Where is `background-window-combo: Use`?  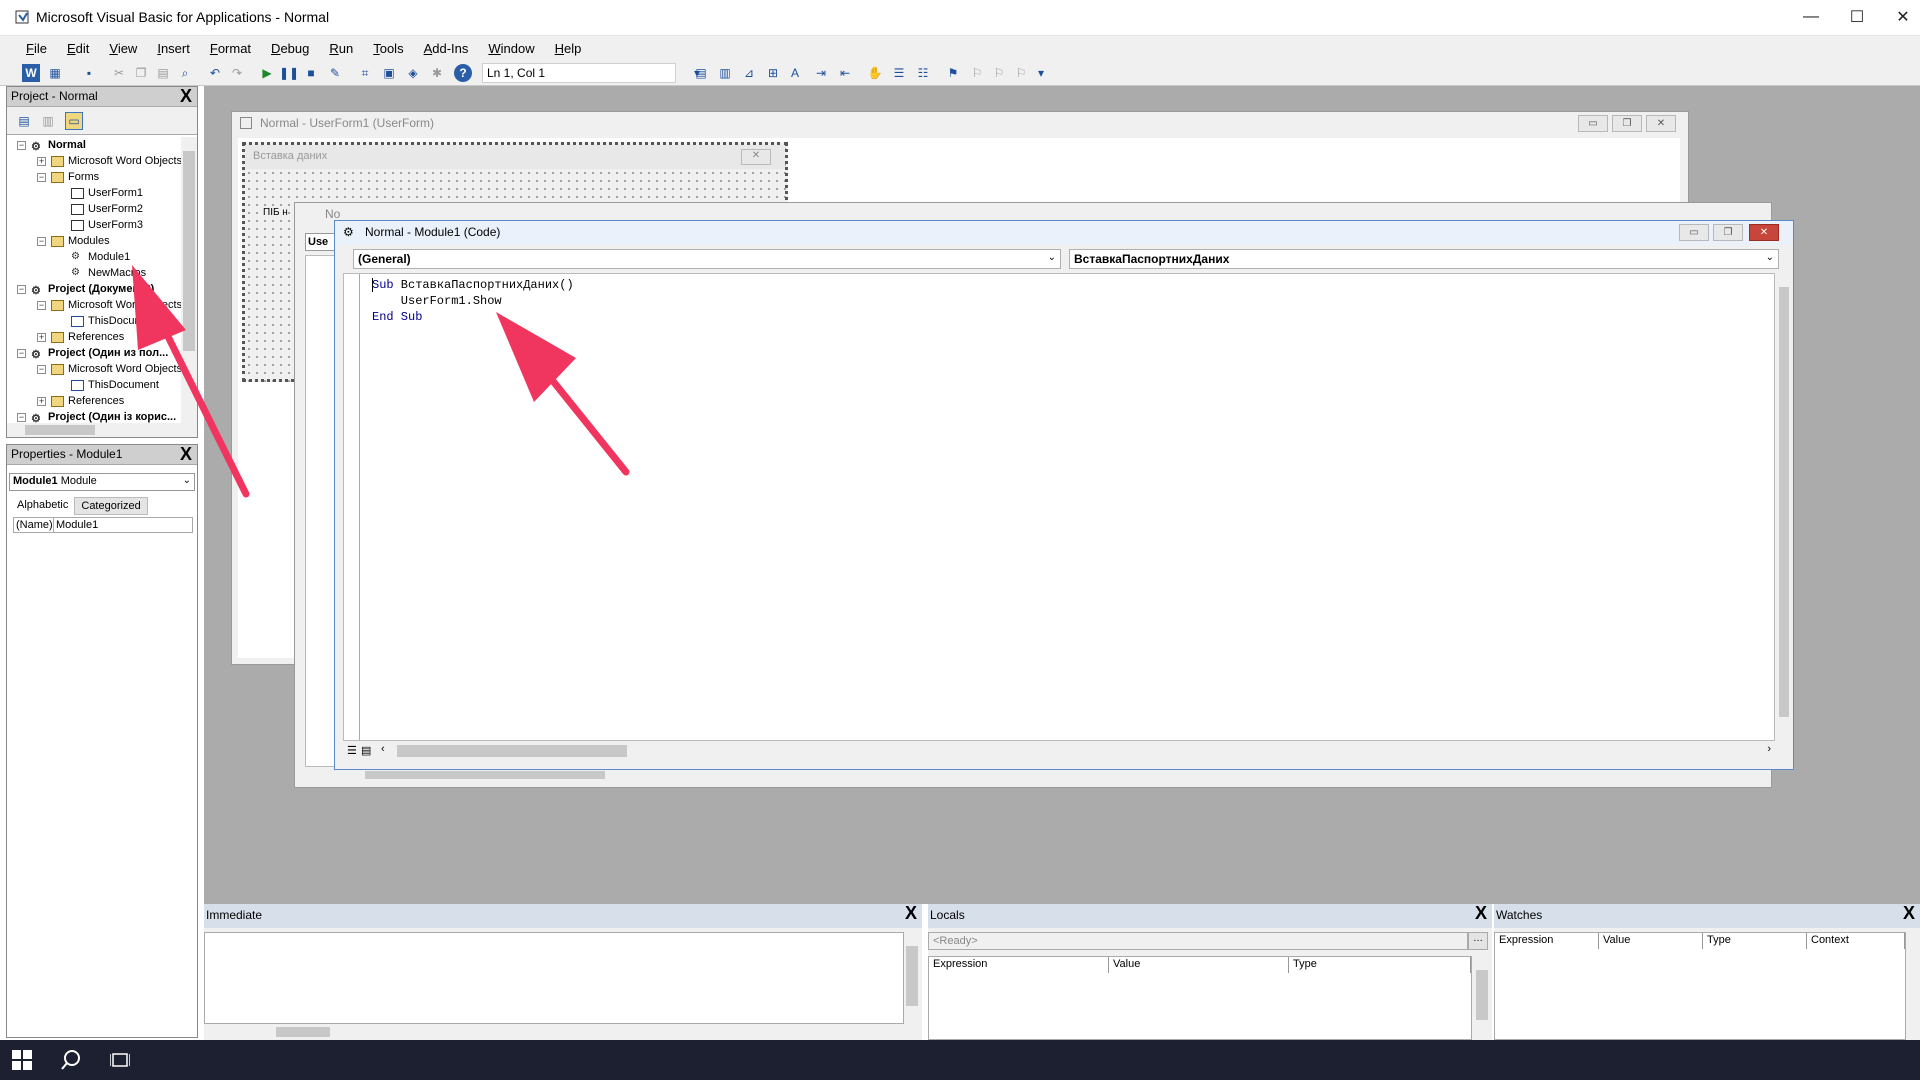
background-window-combo: Use is located at coordinates (320, 242).